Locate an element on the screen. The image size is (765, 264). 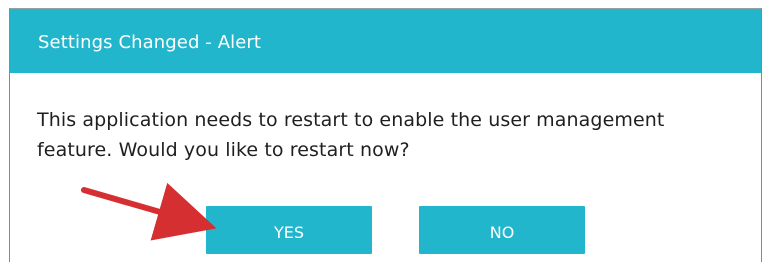
yes-button: YES is located at coordinates (289, 230).